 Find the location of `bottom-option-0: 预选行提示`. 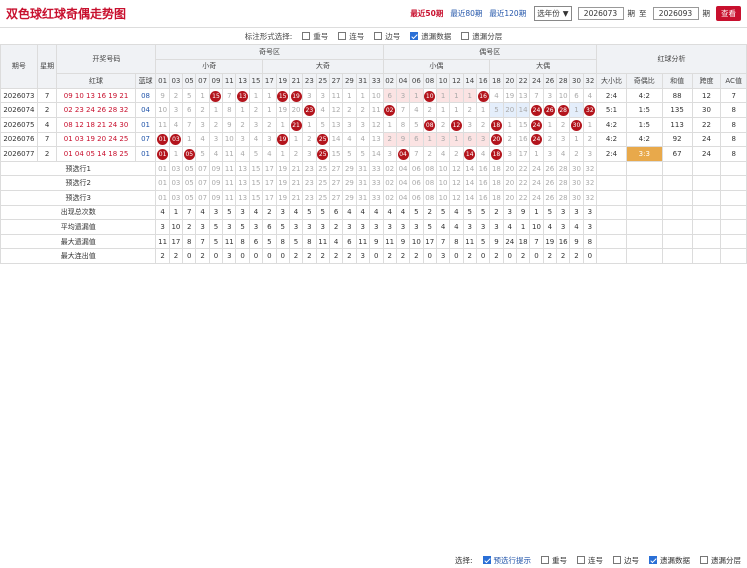

bottom-option-0: 预选行提示 is located at coordinates (506, 560).